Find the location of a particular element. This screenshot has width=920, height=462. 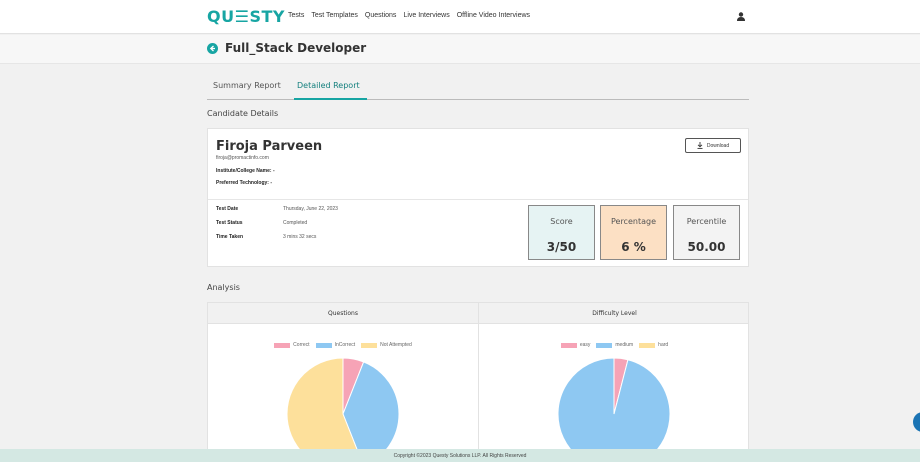

candidate-email: firoja@promactinfo.com is located at coordinates (242, 158).